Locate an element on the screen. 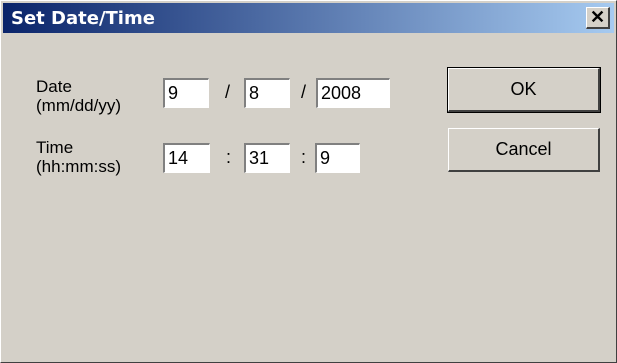 Image resolution: width=617 pixels, height=363 pixels. title-bar: Set Date/Time ✕ is located at coordinates (308, 18).